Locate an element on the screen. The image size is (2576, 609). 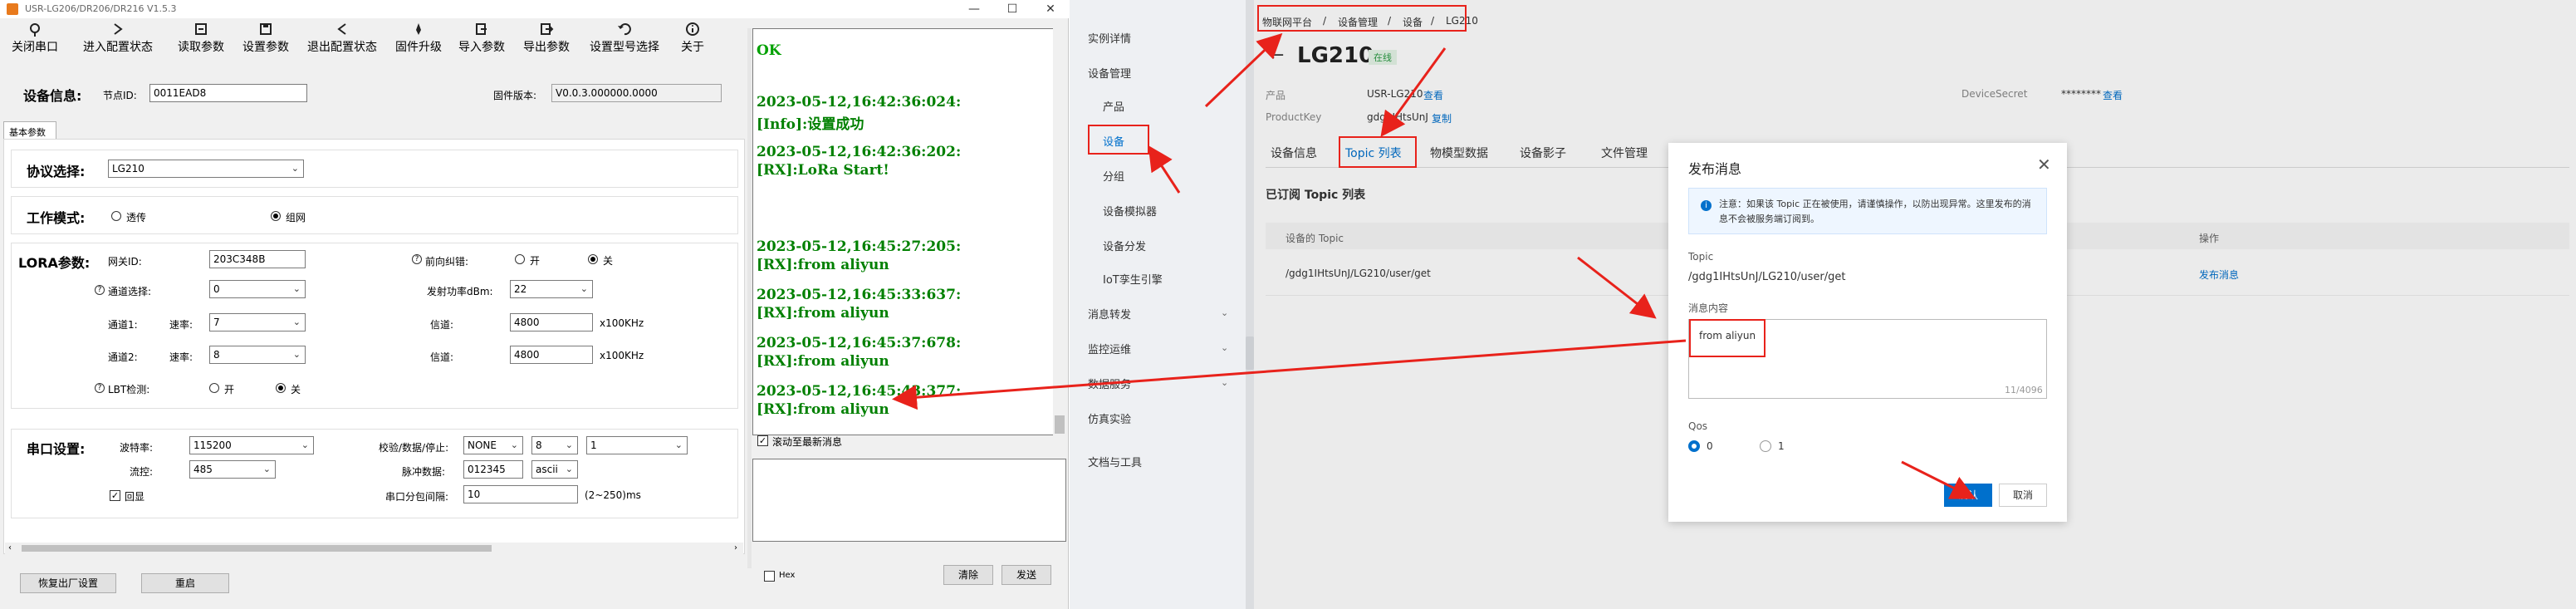
arrow-to-topic-tab is located at coordinates (1414, 92).